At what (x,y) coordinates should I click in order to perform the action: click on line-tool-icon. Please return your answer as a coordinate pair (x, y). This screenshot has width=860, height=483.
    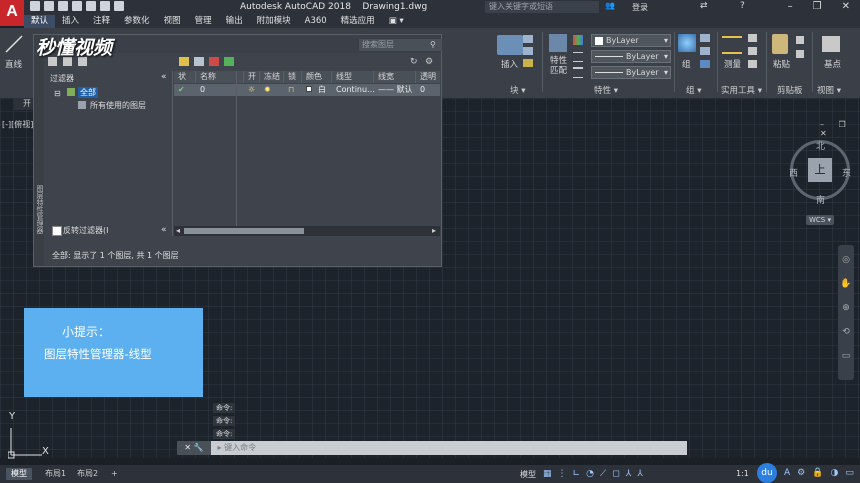
    Looking at the image, I should click on (14, 43).